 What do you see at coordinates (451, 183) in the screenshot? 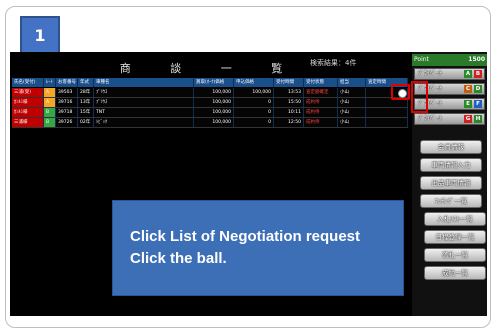
I see `sidebar-menu-button: 出品車両情報` at bounding box center [451, 183].